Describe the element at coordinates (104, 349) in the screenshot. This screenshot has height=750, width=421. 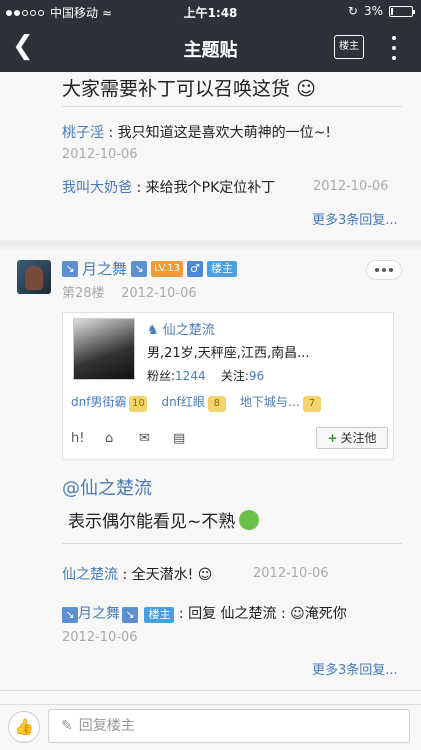
I see `card-avatar` at that location.